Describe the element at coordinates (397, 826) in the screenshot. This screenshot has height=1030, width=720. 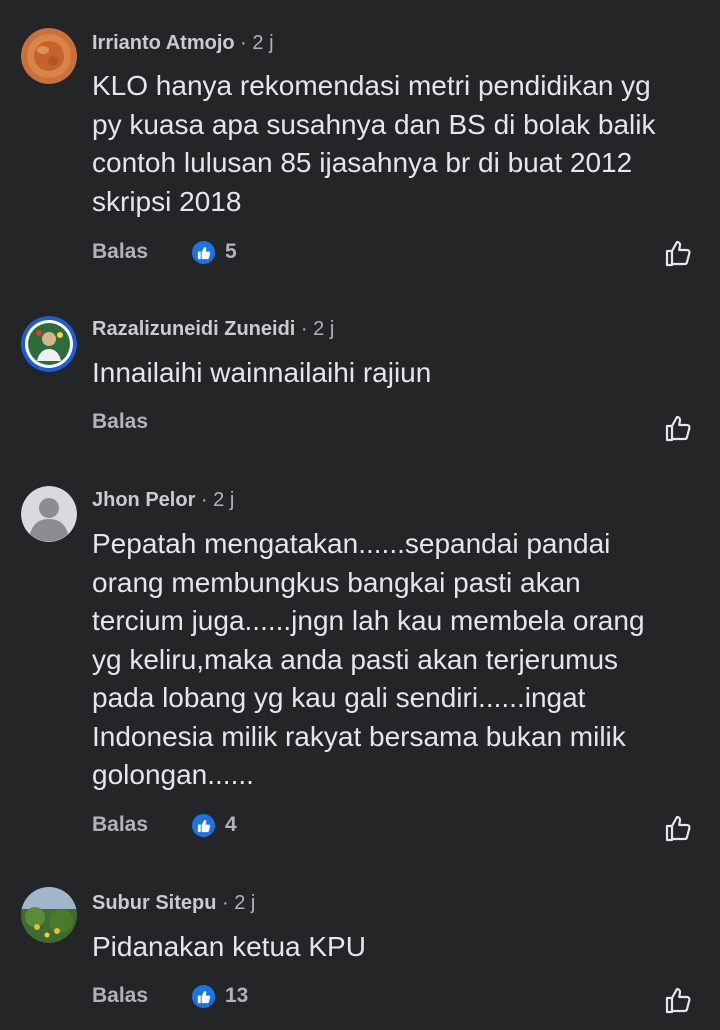
I see `comment-actions: Balas 4` at that location.